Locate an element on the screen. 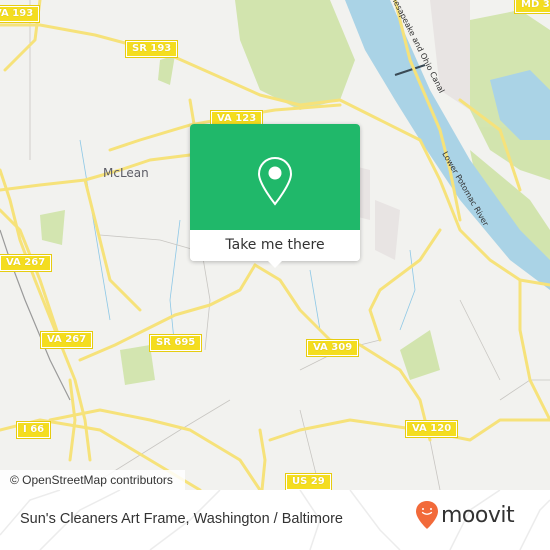 The height and width of the screenshot is (550, 550). location-popup: Take me there is located at coordinates (275, 196).